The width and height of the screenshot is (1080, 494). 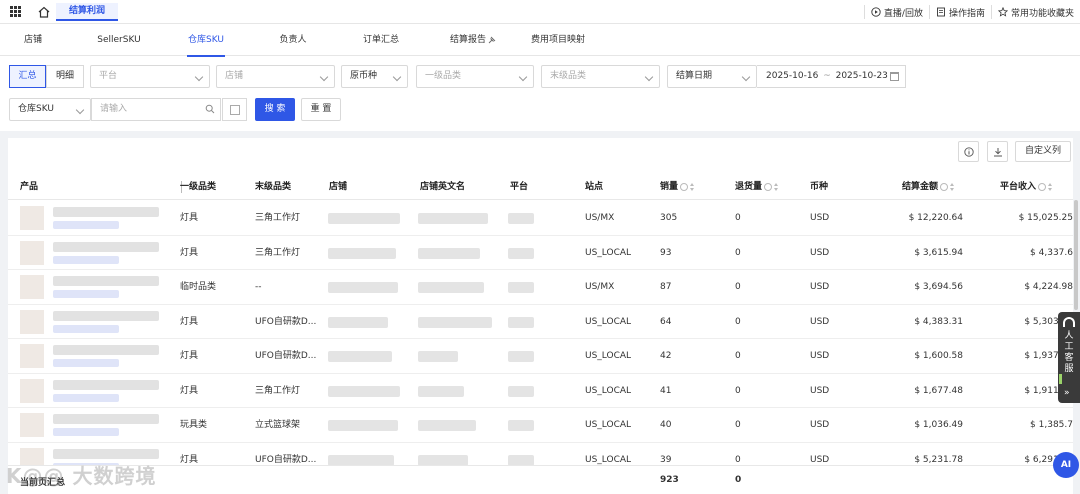 I want to click on col-sales: 销量, so click(x=677, y=187).